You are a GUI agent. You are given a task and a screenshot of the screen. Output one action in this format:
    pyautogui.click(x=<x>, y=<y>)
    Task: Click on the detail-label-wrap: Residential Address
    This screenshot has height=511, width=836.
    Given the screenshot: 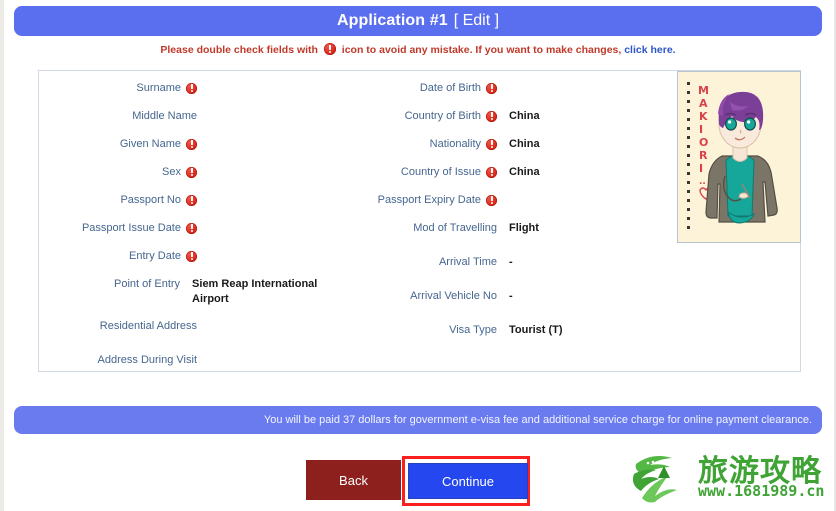 What is the action you would take?
    pyautogui.click(x=118, y=325)
    